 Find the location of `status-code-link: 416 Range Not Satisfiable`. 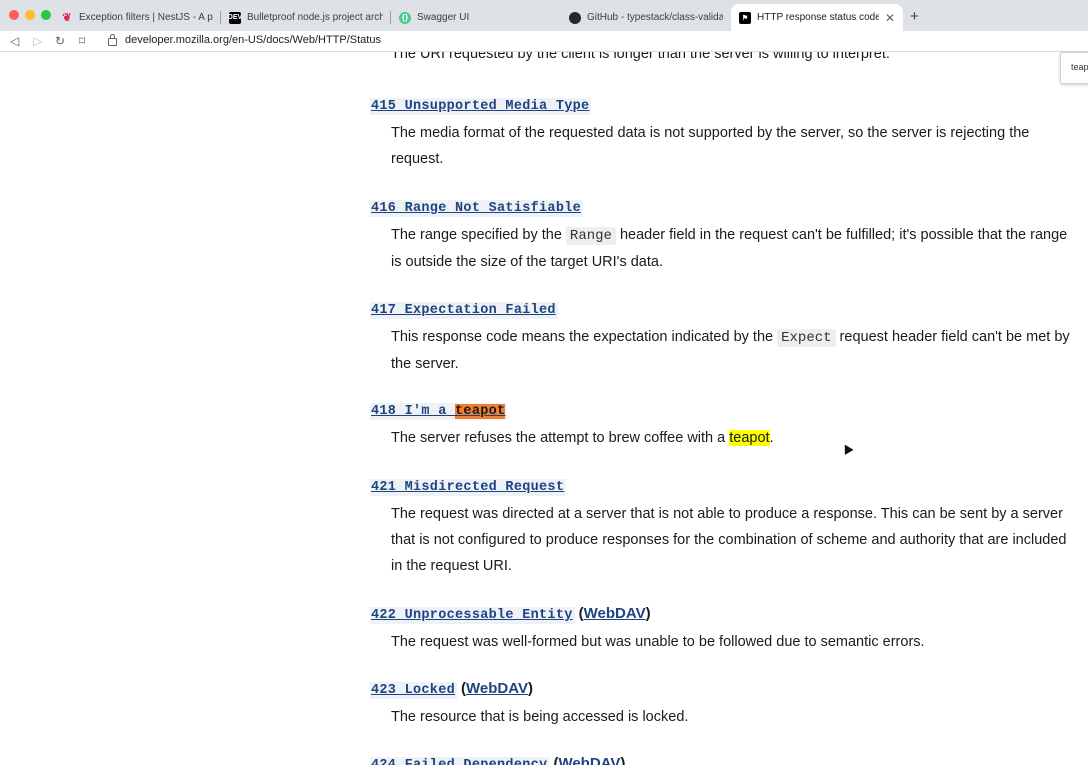

status-code-link: 416 Range Not Satisfiable is located at coordinates (477, 208).